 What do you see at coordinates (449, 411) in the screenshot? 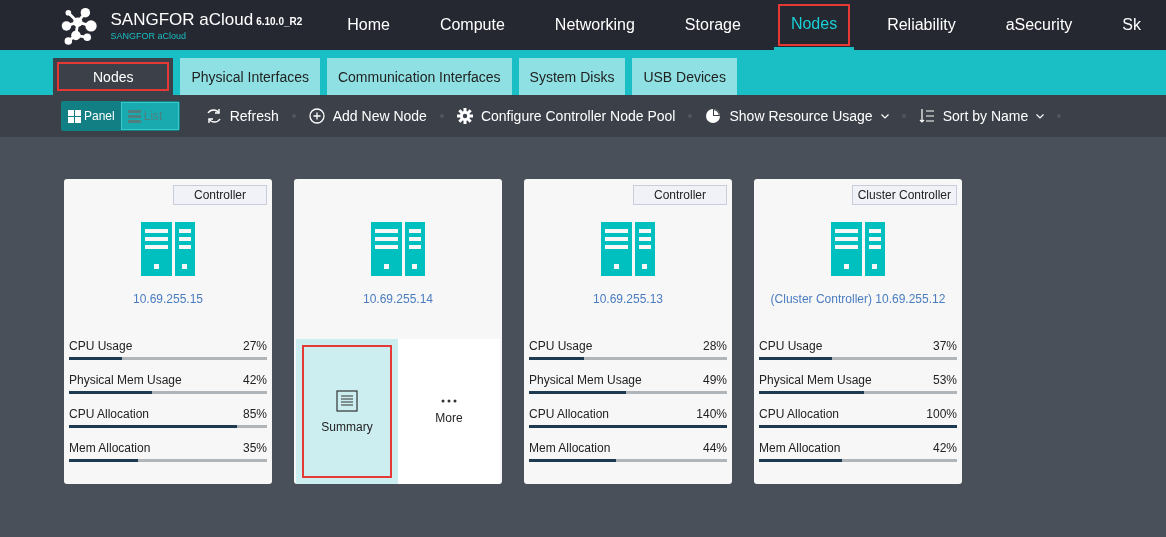
I see `card-action-button: More` at bounding box center [449, 411].